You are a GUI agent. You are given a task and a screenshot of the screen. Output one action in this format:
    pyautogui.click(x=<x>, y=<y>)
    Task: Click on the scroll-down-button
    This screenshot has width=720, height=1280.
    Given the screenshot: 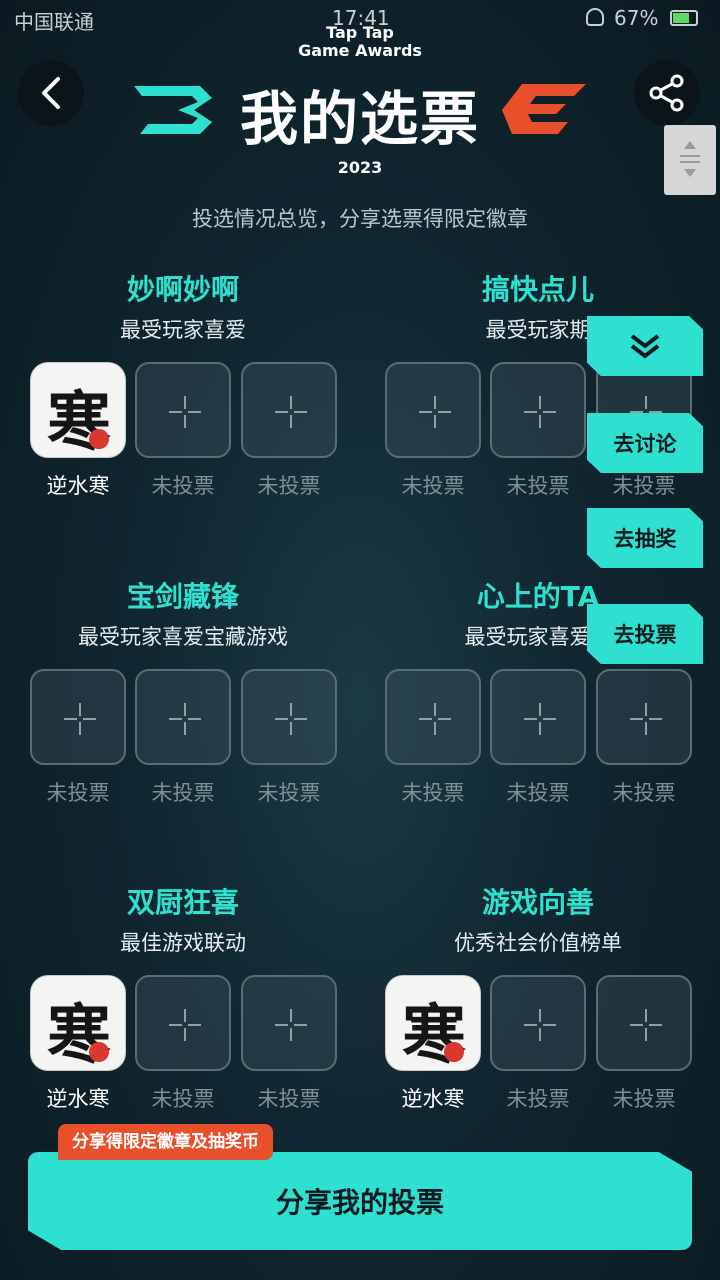 What is the action you would take?
    pyautogui.click(x=645, y=346)
    